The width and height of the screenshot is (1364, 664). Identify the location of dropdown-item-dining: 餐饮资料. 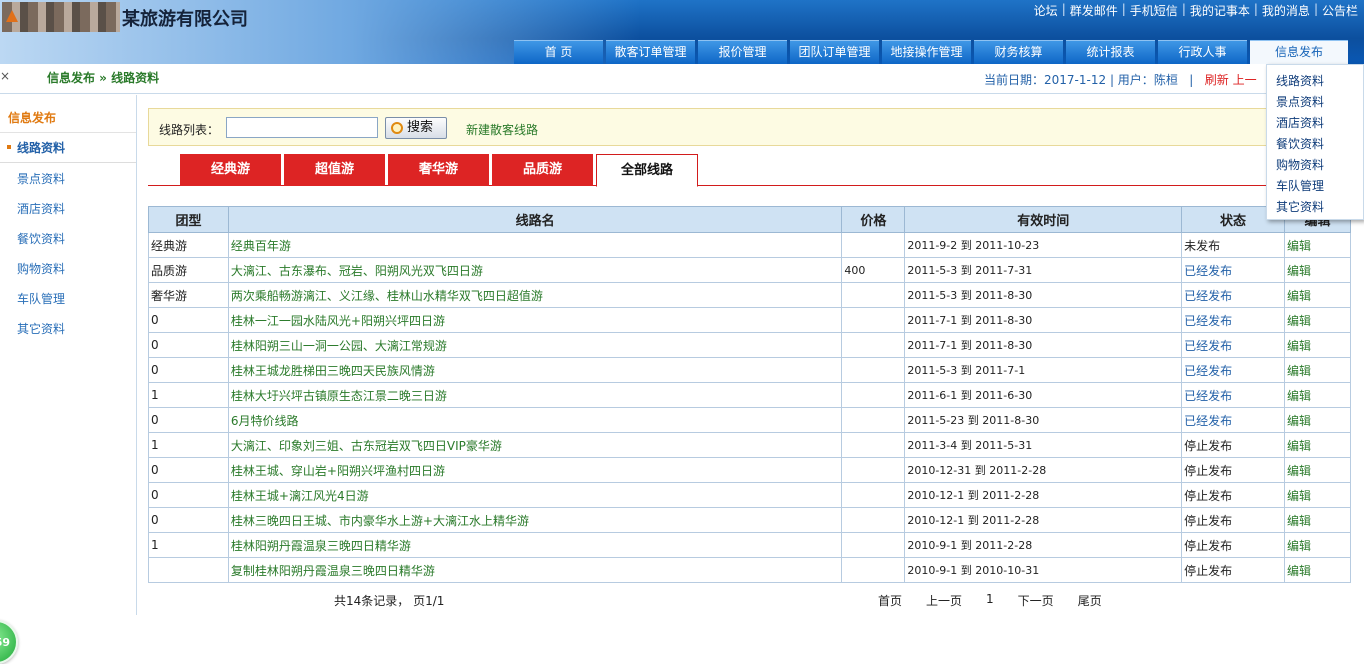
(1315, 144).